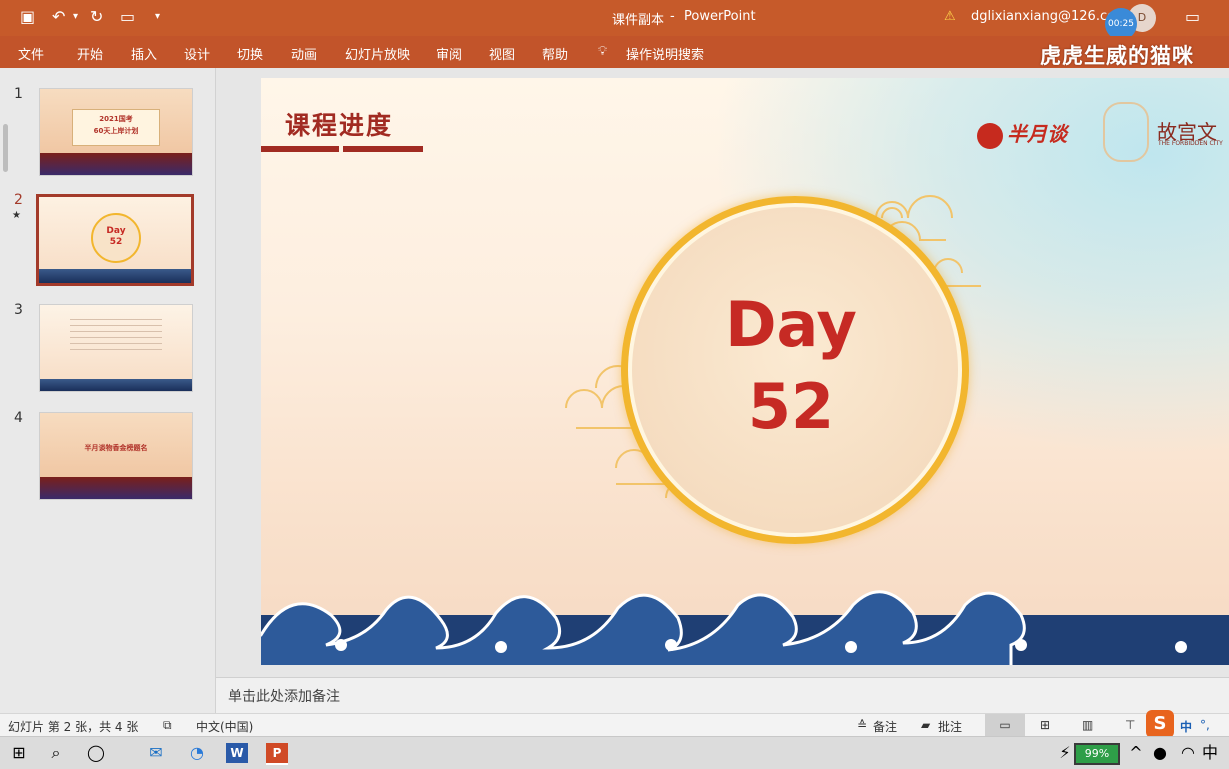 This screenshot has height=769, width=1229. I want to click on thumb-number: 1, so click(18, 94).